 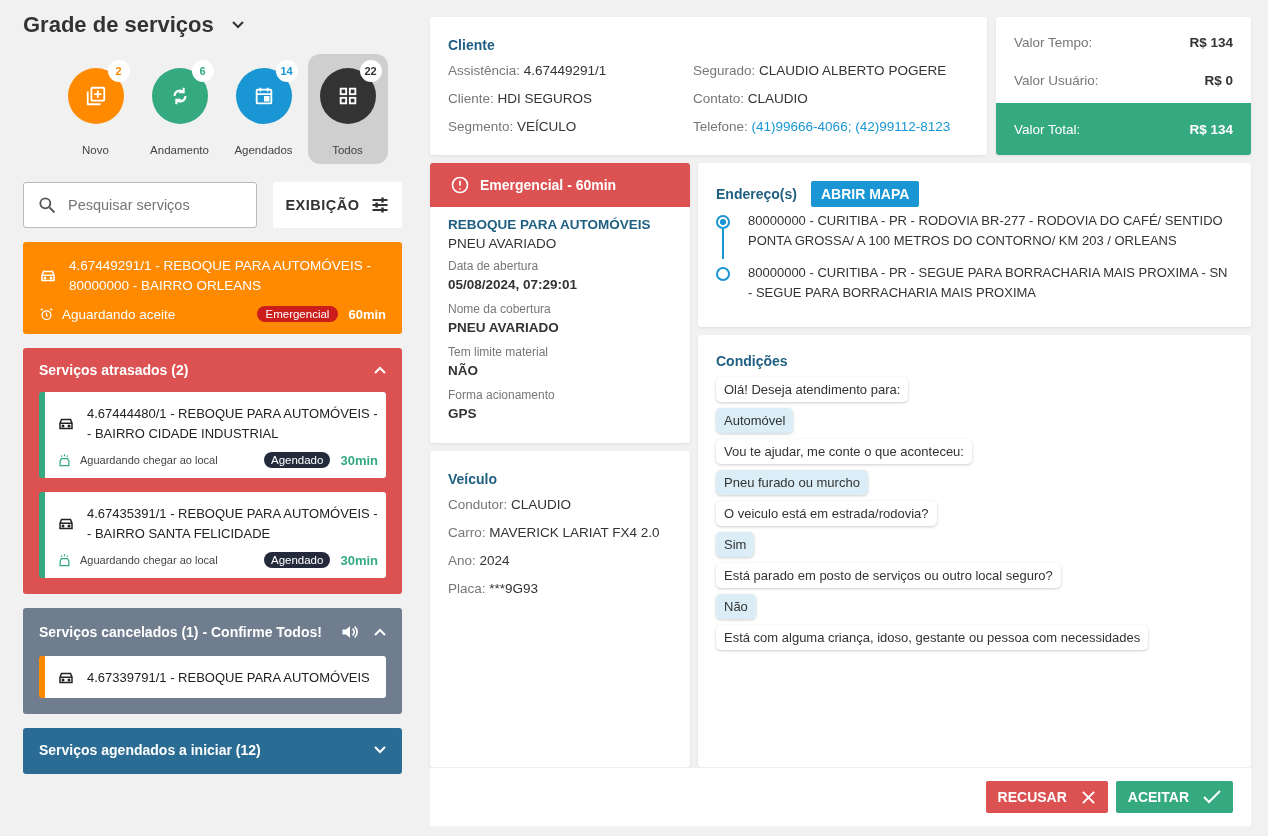 What do you see at coordinates (232, 524) in the screenshot?
I see `service-title: 4.67435391/1 - REBOQUE PARA AUTOMÓVEIS - - BAIRRO SANTA FELICIDADE` at bounding box center [232, 524].